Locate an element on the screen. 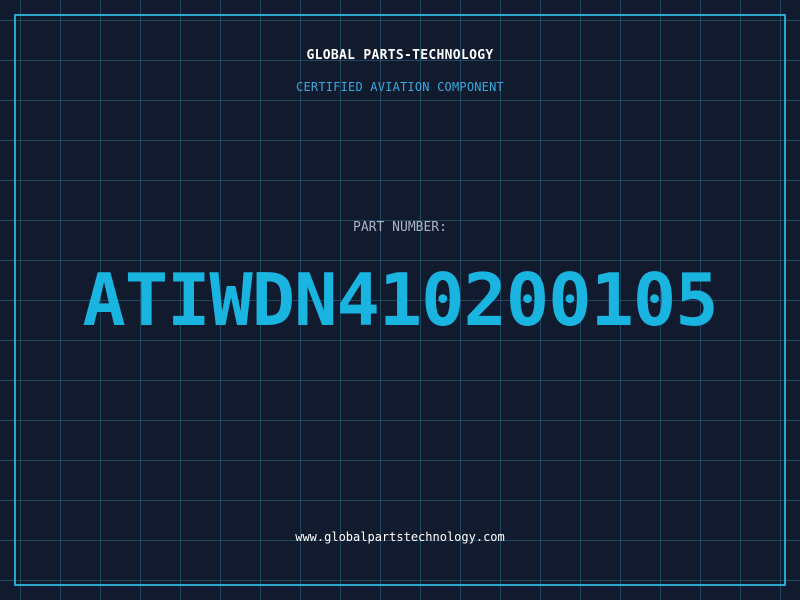 Image resolution: width=800 pixels, height=600 pixels. website-url: www.globalpartstechnology.com is located at coordinates (400, 537).